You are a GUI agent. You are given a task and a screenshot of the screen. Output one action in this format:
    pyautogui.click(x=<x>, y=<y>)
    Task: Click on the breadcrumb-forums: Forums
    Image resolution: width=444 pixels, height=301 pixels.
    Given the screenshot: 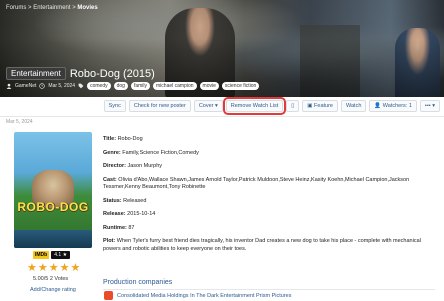 What is the action you would take?
    pyautogui.click(x=16, y=8)
    